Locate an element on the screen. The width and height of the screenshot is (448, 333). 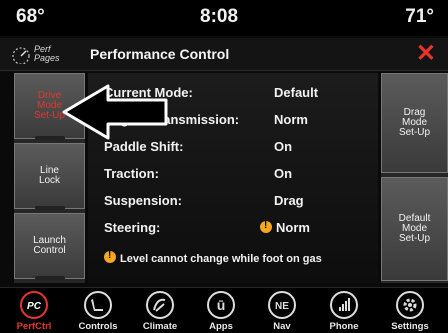
nav-label: PerfCtrl is located at coordinates (34, 326).